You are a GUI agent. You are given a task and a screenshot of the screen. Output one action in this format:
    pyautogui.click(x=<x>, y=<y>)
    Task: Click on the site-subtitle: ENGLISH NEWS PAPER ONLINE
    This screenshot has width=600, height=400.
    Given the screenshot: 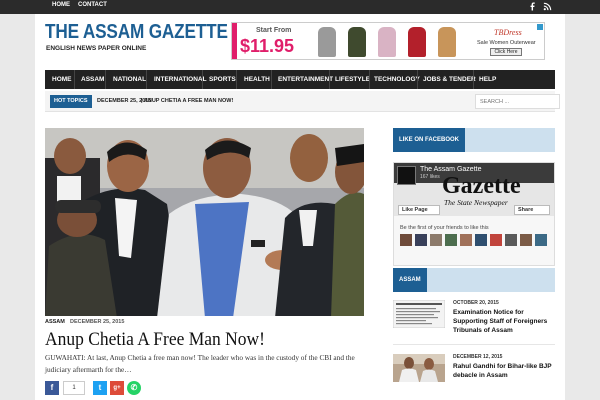 What is the action you would take?
    pyautogui.click(x=96, y=48)
    